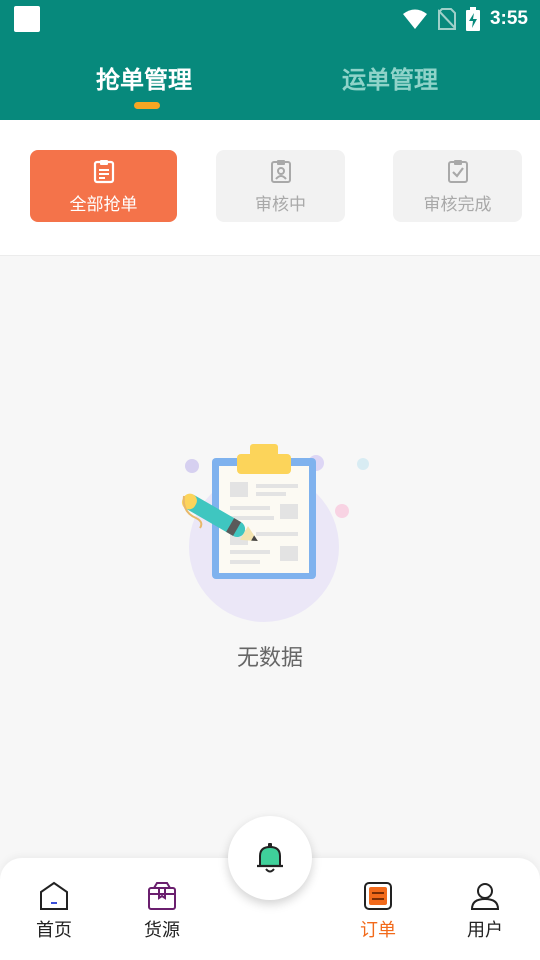 The width and height of the screenshot is (540, 960). What do you see at coordinates (144, 77) in the screenshot?
I see `tab-grab-orders: 抢单管理` at bounding box center [144, 77].